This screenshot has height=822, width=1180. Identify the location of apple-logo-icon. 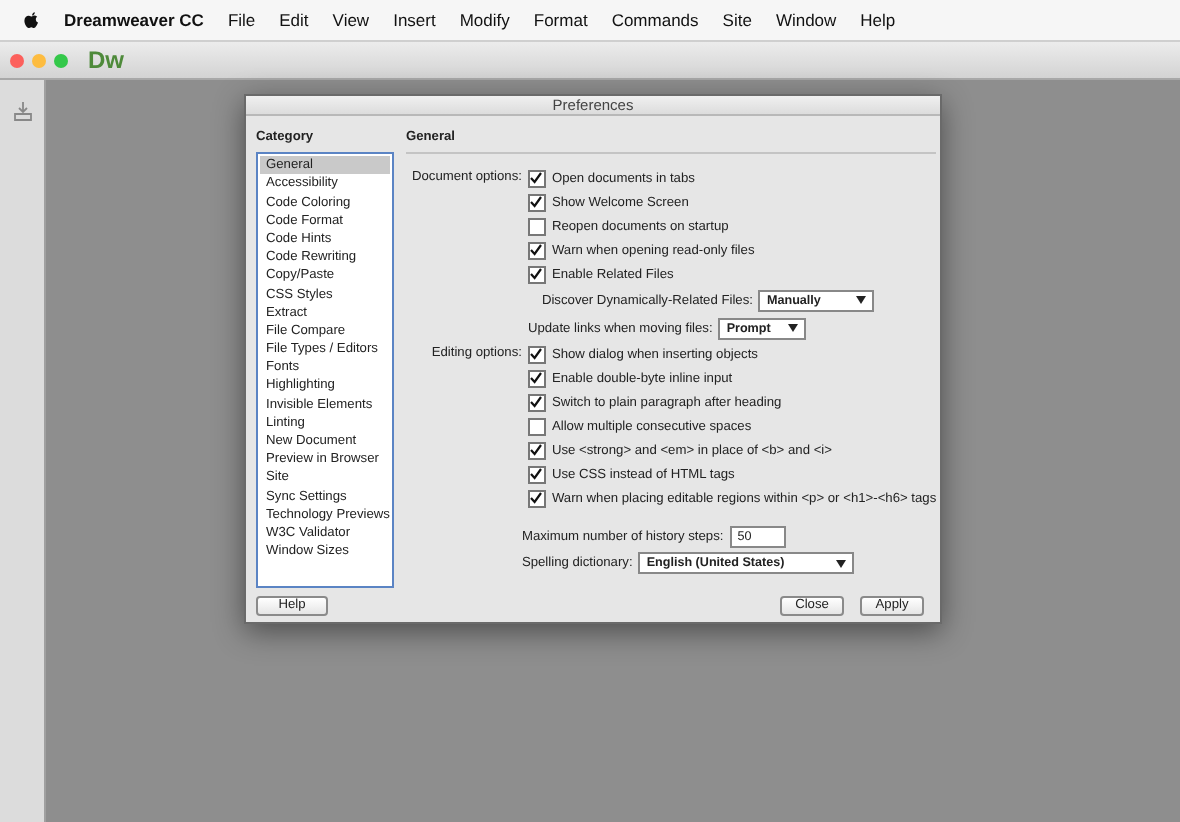
(32, 20).